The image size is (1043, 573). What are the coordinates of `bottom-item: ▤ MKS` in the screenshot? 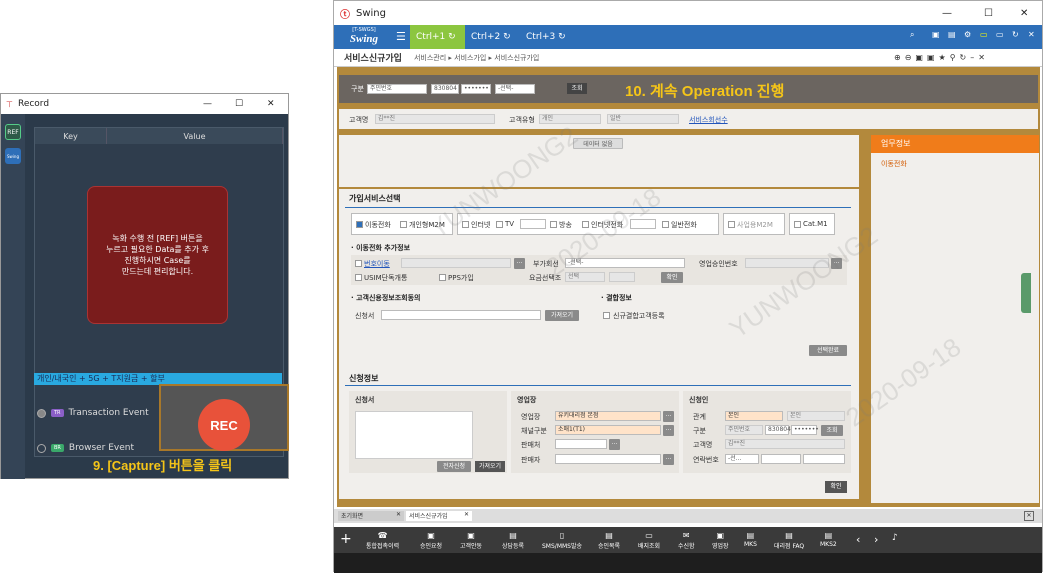 It's located at (750, 539).